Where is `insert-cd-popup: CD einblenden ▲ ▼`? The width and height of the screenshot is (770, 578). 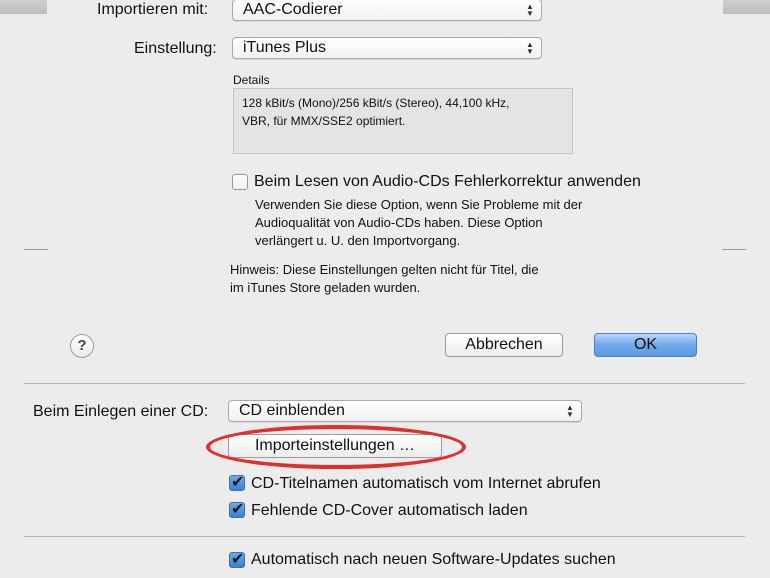
insert-cd-popup: CD einblenden ▲ ▼ is located at coordinates (405, 411).